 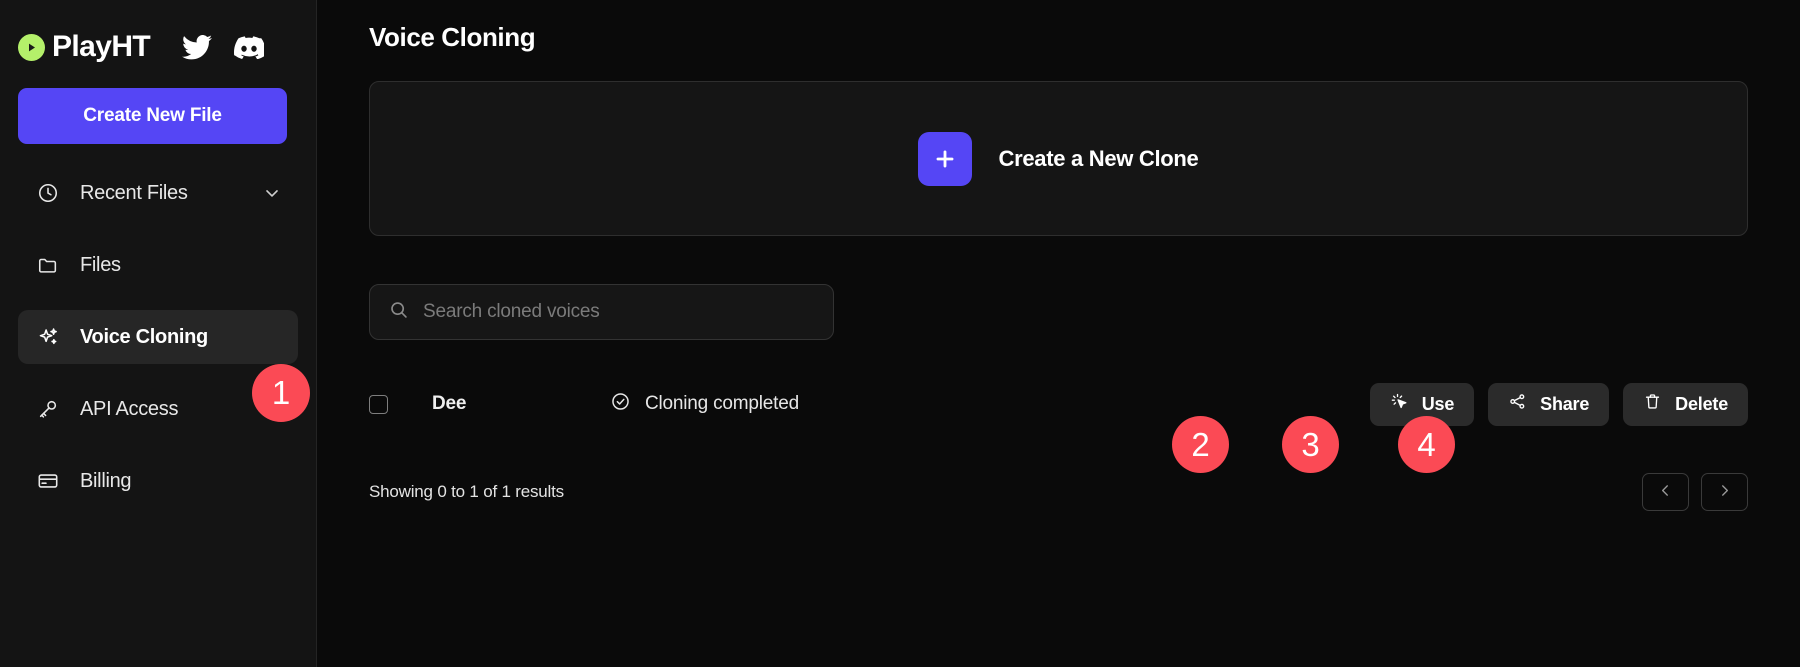 I want to click on share-button-label: Share, so click(x=1565, y=403).